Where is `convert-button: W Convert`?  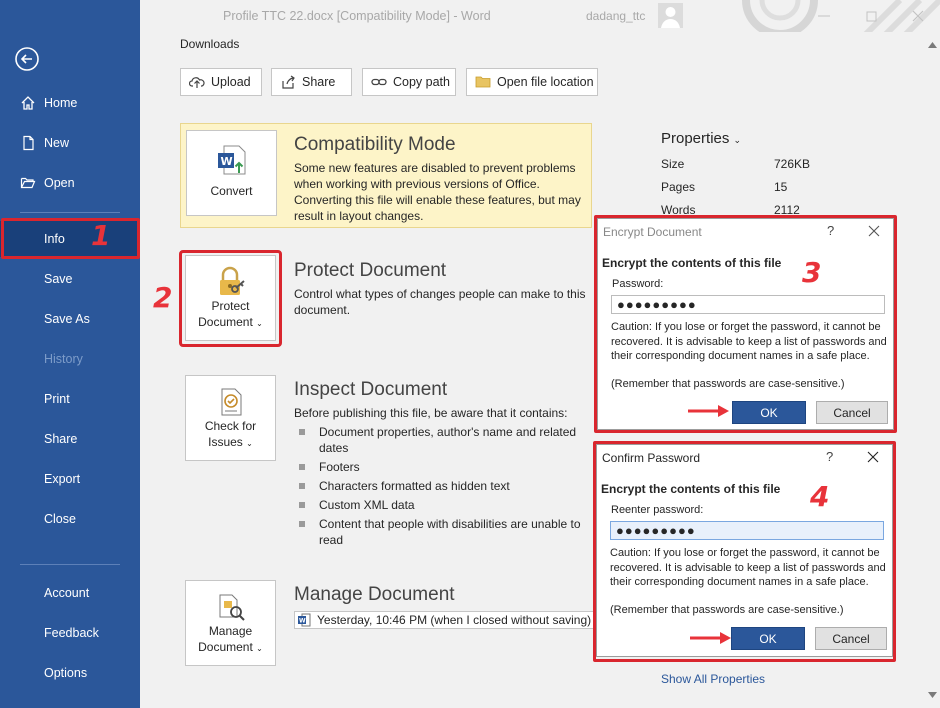 convert-button: W Convert is located at coordinates (231, 173).